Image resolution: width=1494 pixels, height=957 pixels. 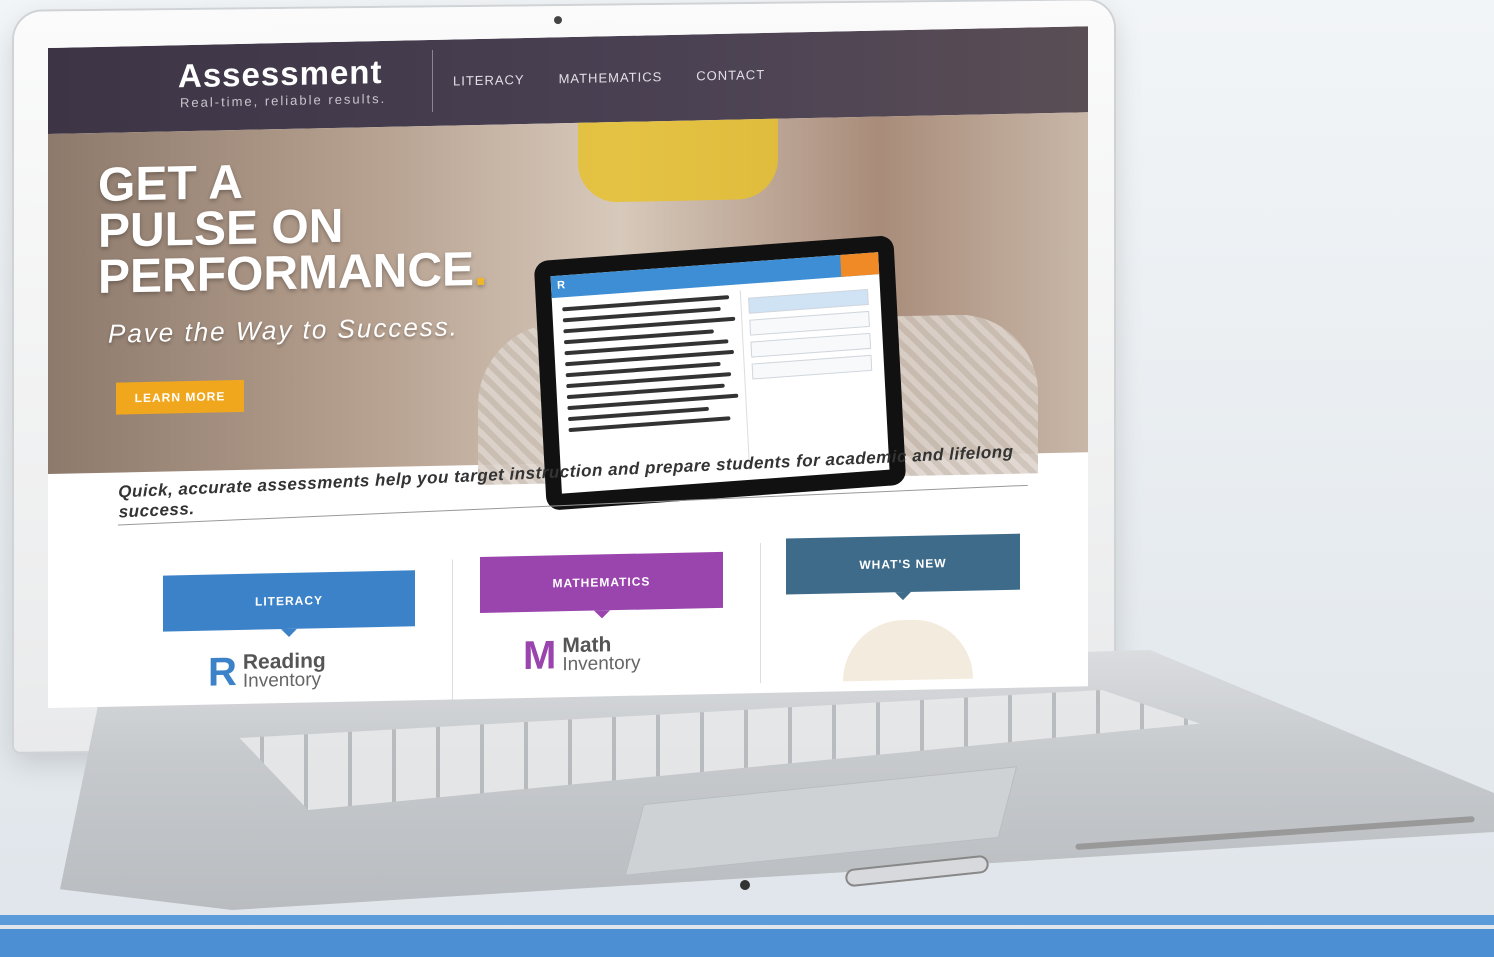 I want to click on reading-inventory-icon: R, so click(x=561, y=285).